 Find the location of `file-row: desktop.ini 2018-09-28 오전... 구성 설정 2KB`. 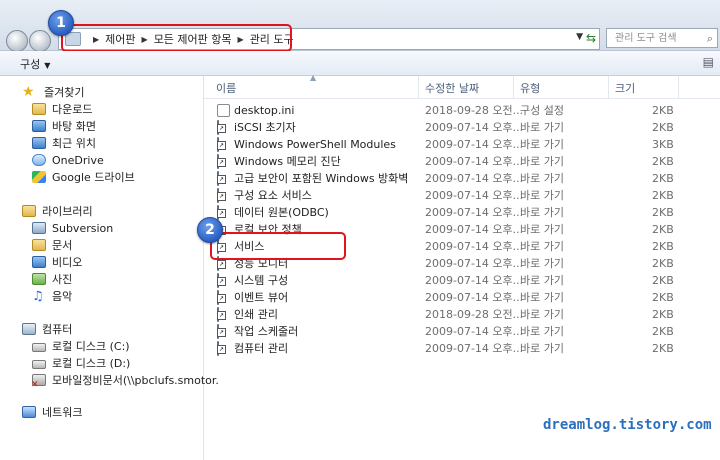

file-row: desktop.ini 2018-09-28 오전... 구성 설정 2KB is located at coordinates (462, 110).